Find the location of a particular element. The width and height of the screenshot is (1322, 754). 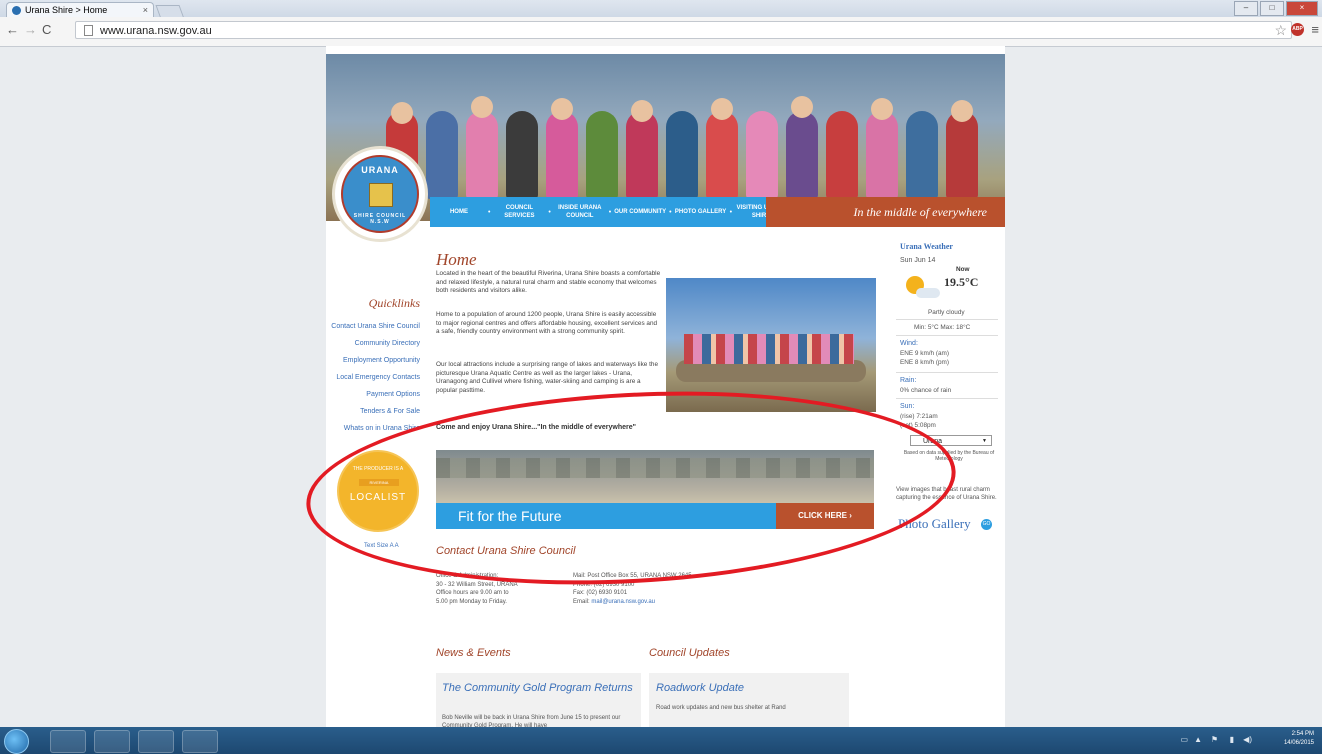

update-item-title: Roadwork Update is located at coordinates (700, 688).